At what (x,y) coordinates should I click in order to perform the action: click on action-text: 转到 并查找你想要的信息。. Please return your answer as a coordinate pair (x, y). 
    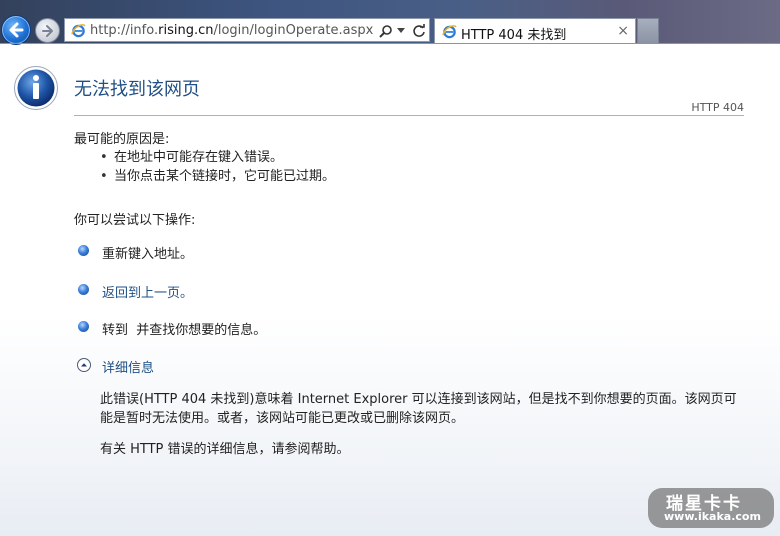
    Looking at the image, I should click on (184, 330).